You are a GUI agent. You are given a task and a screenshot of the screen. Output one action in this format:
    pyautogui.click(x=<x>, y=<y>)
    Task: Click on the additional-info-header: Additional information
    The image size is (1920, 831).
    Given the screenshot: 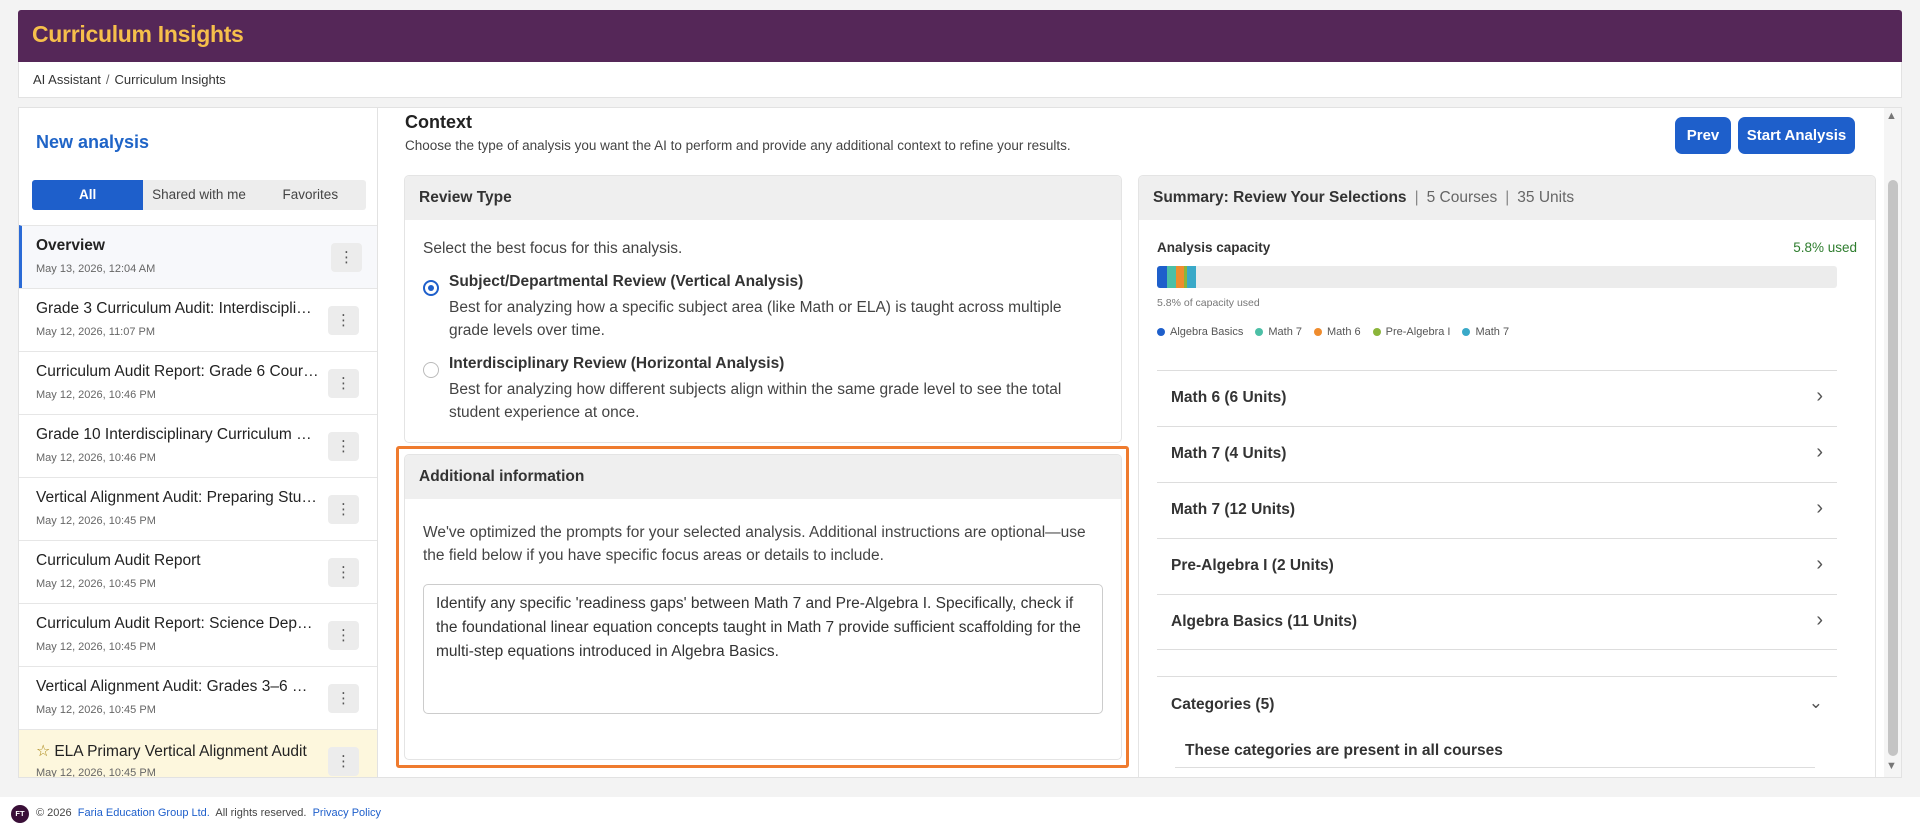 What is the action you would take?
    pyautogui.click(x=763, y=477)
    